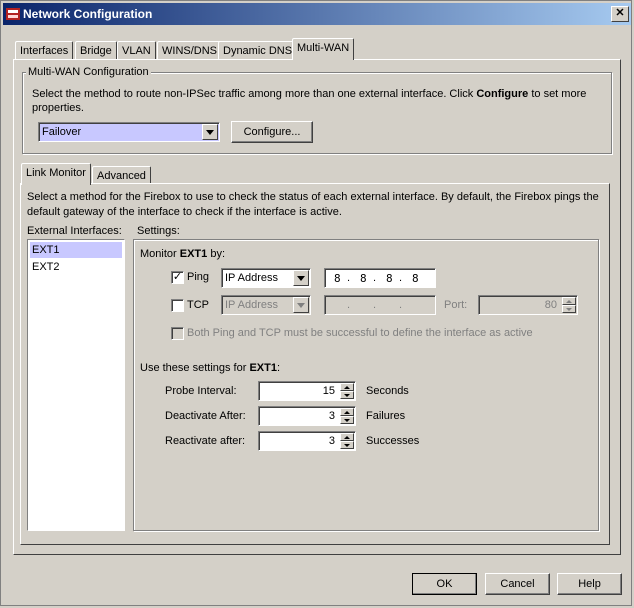  I want to click on cancel-label: Cancel, so click(517, 584).